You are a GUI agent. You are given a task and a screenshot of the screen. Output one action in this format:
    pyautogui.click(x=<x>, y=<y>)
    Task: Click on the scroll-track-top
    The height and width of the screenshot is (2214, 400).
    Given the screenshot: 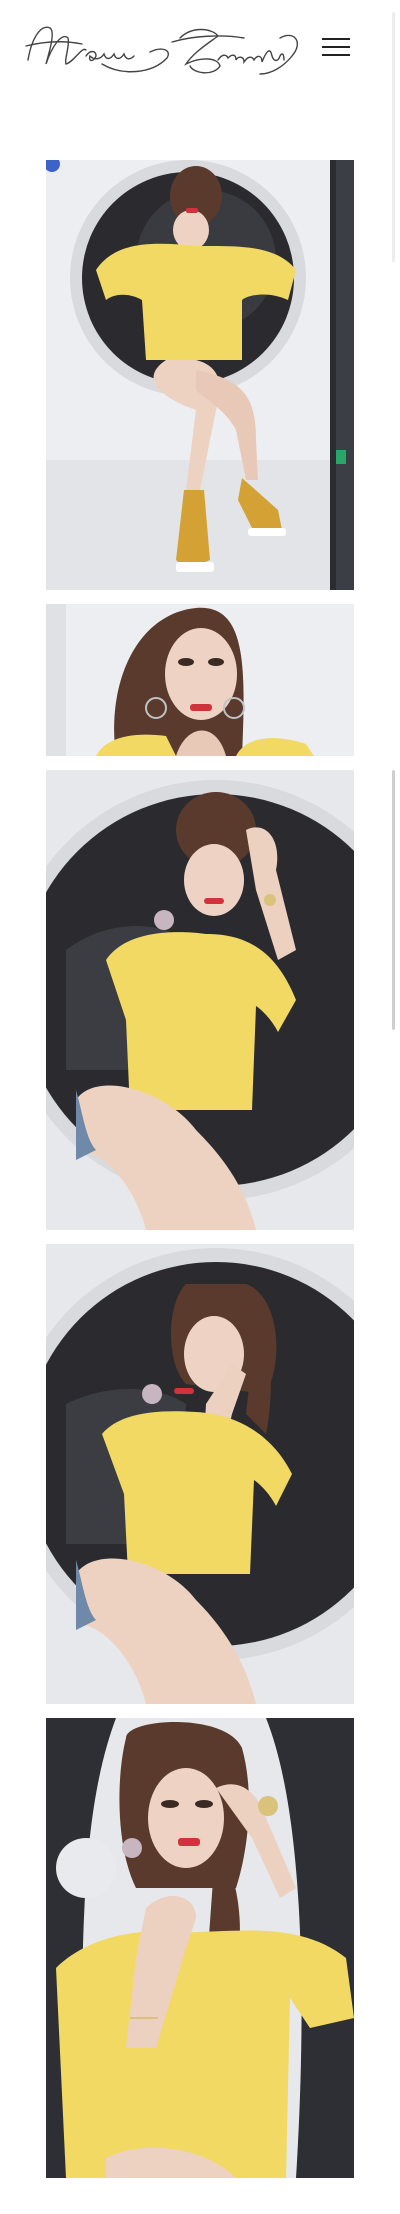 What is the action you would take?
    pyautogui.click(x=393, y=137)
    